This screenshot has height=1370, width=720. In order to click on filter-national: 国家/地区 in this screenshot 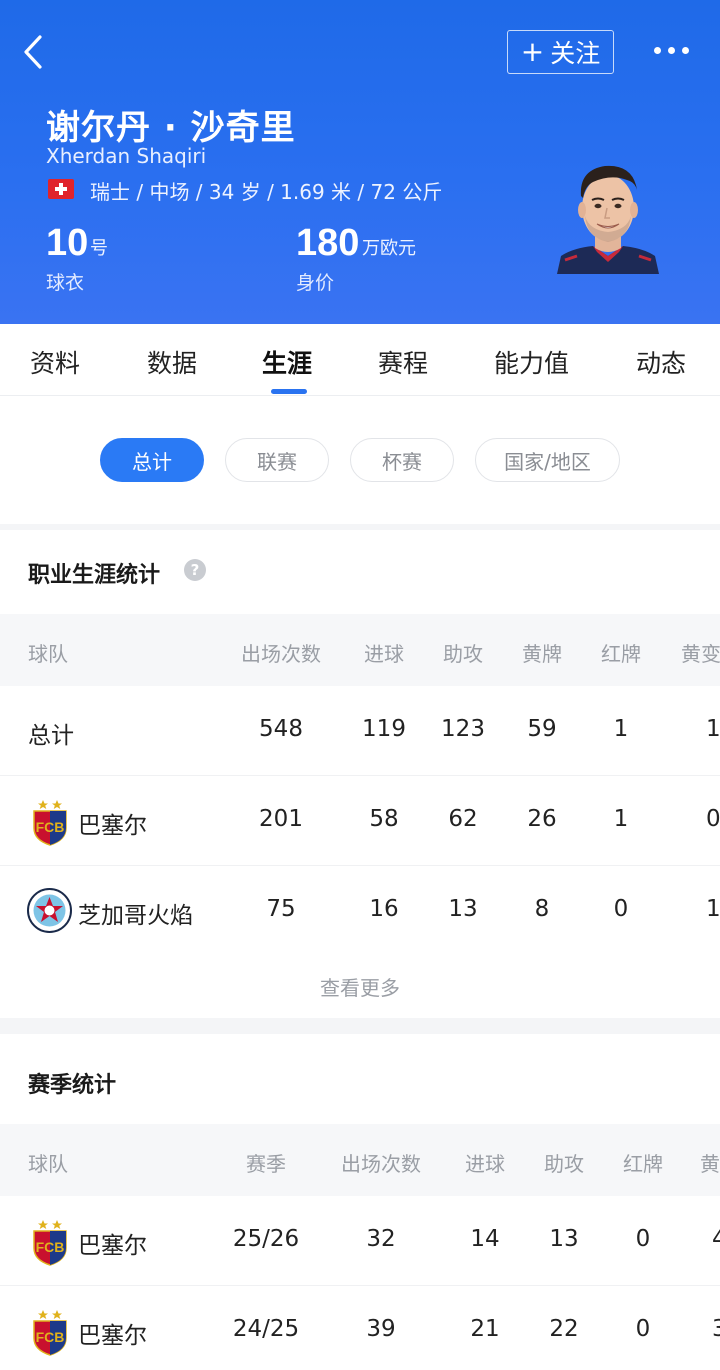, I will do `click(547, 460)`.